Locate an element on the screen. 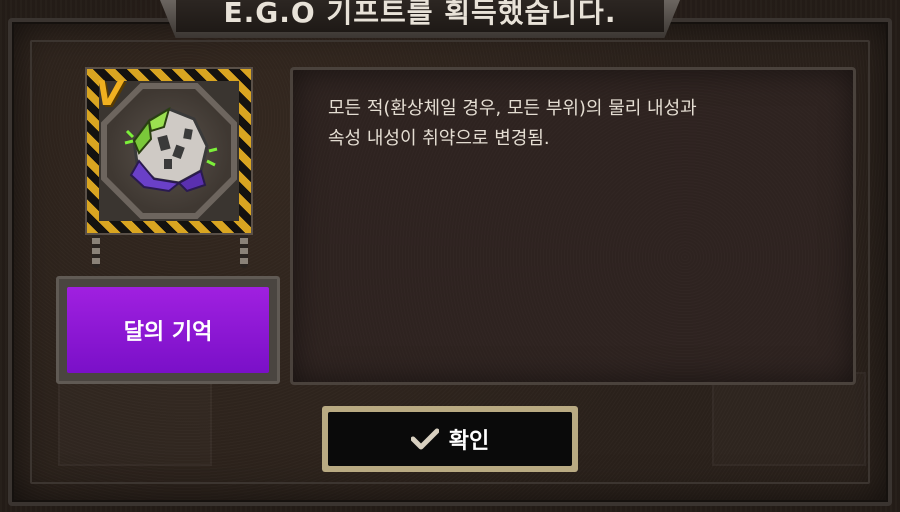 The width and height of the screenshot is (900, 512). name-plate-inner: 달의 기억 is located at coordinates (168, 330).